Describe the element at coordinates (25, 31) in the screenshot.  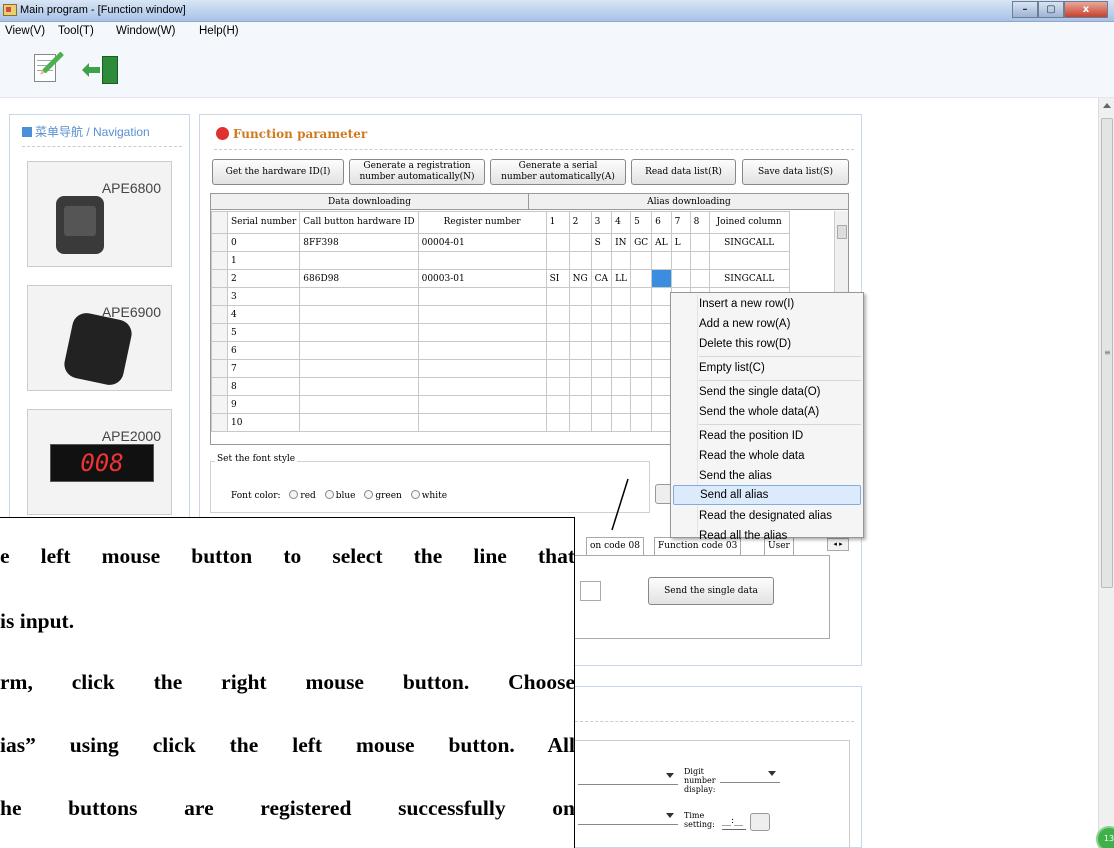
I see `menu-view: View(V)` at that location.